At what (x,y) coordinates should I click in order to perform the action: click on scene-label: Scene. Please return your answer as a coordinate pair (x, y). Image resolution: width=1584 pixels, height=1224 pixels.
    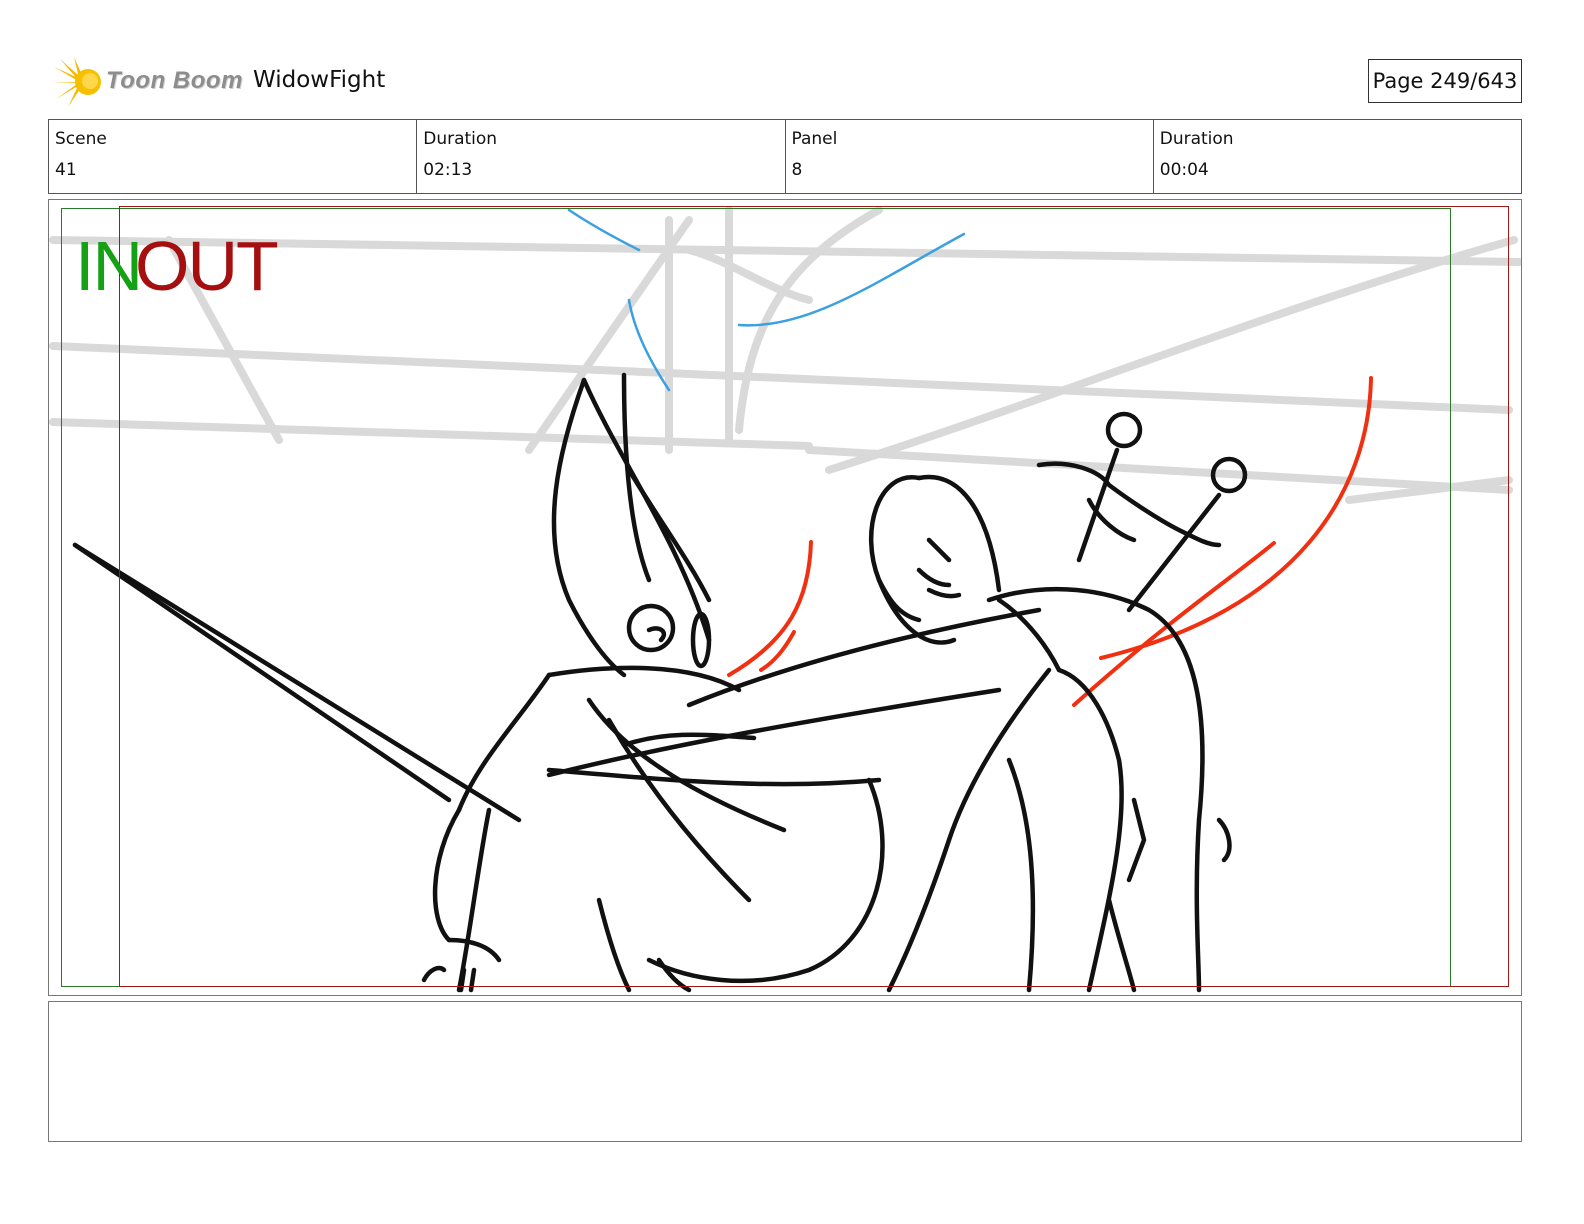
    Looking at the image, I should click on (81, 139).